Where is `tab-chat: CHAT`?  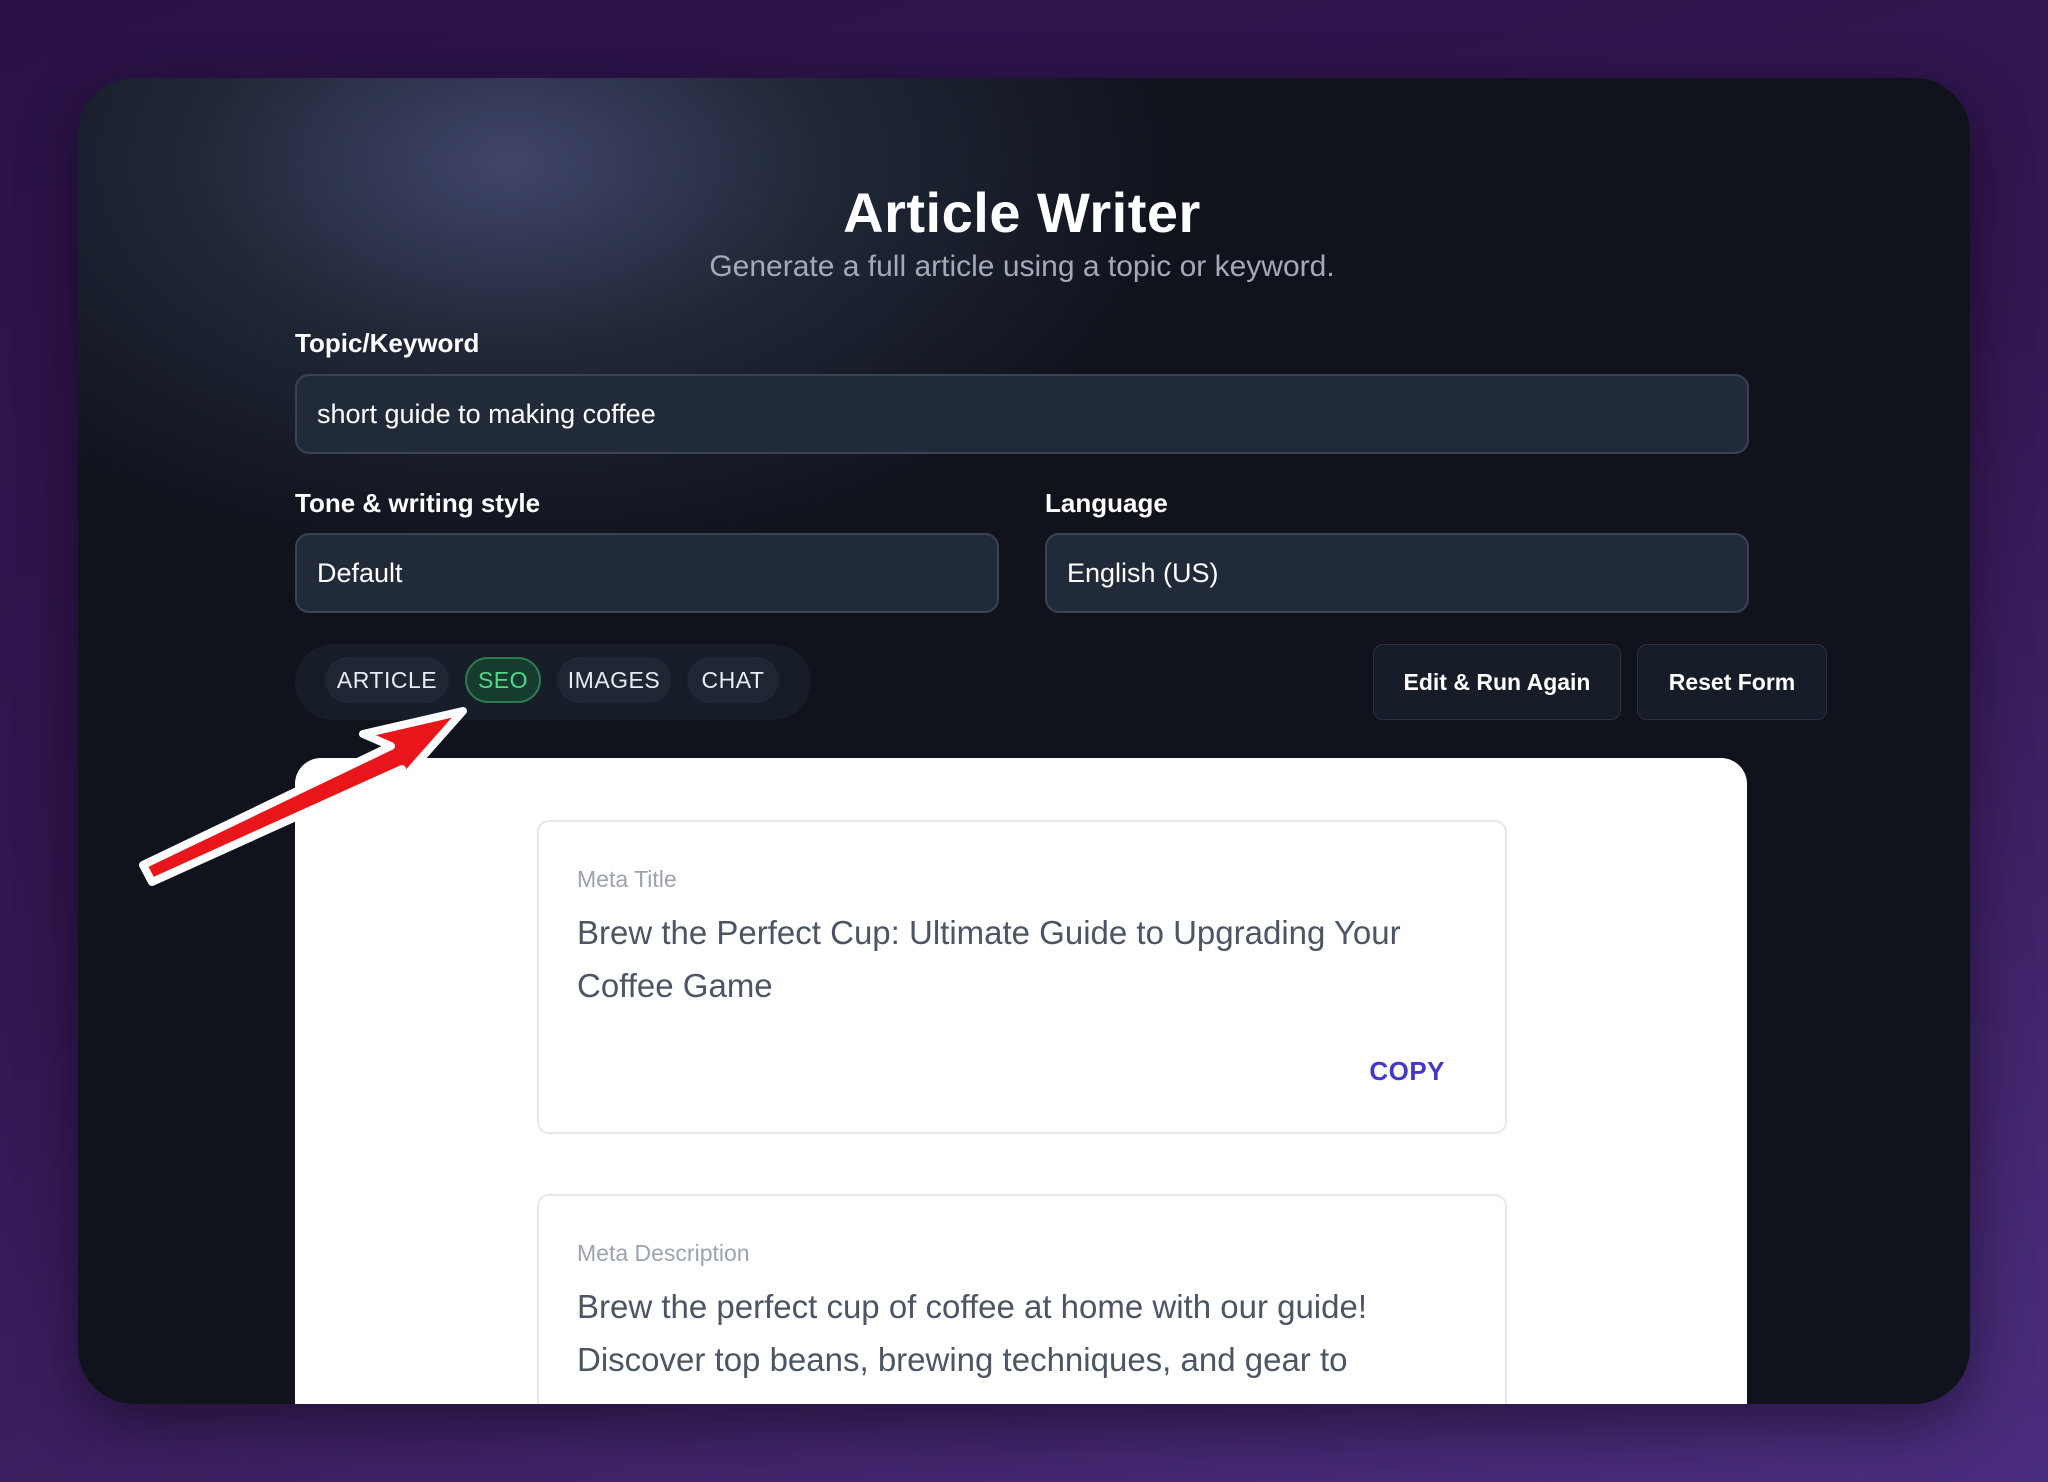 tab-chat: CHAT is located at coordinates (733, 680).